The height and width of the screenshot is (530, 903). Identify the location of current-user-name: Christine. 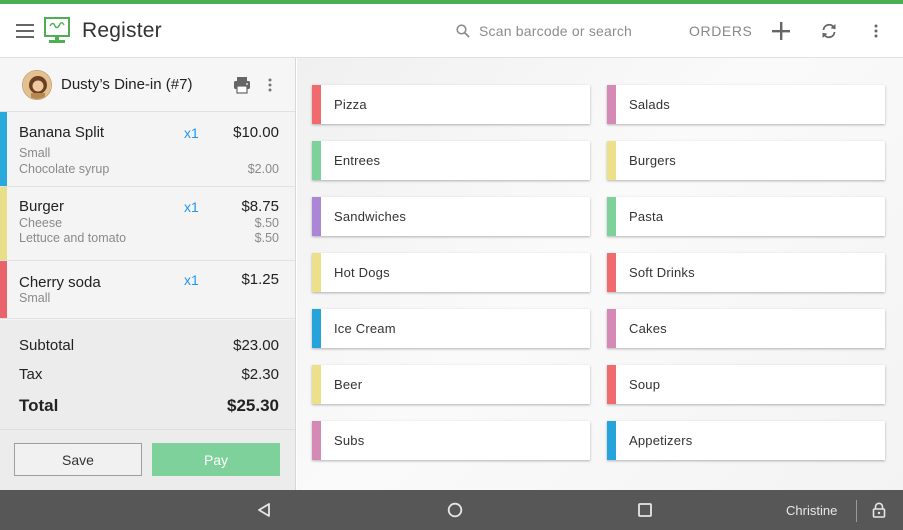
(811, 510).